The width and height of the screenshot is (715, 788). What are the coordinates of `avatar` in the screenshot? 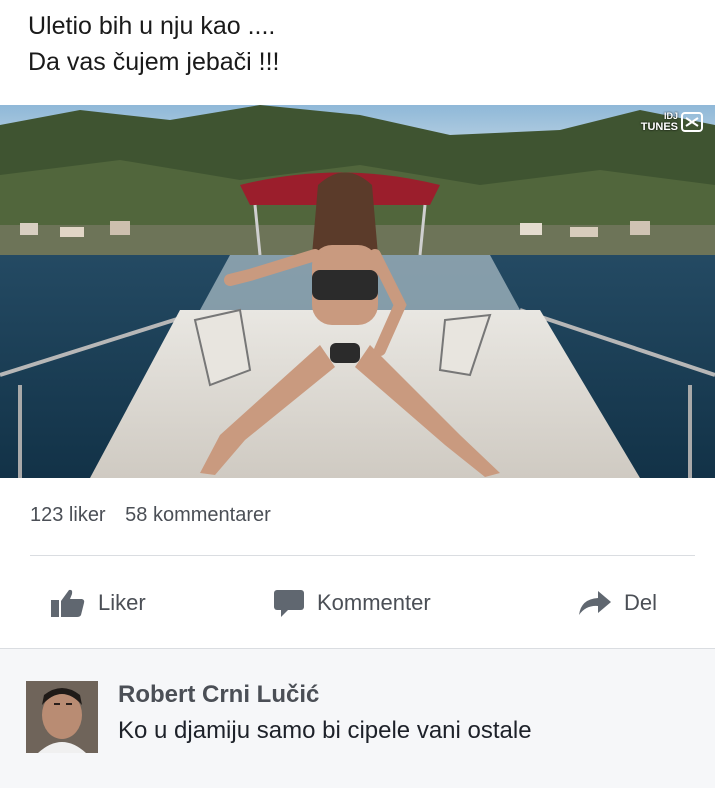 It's located at (62, 717).